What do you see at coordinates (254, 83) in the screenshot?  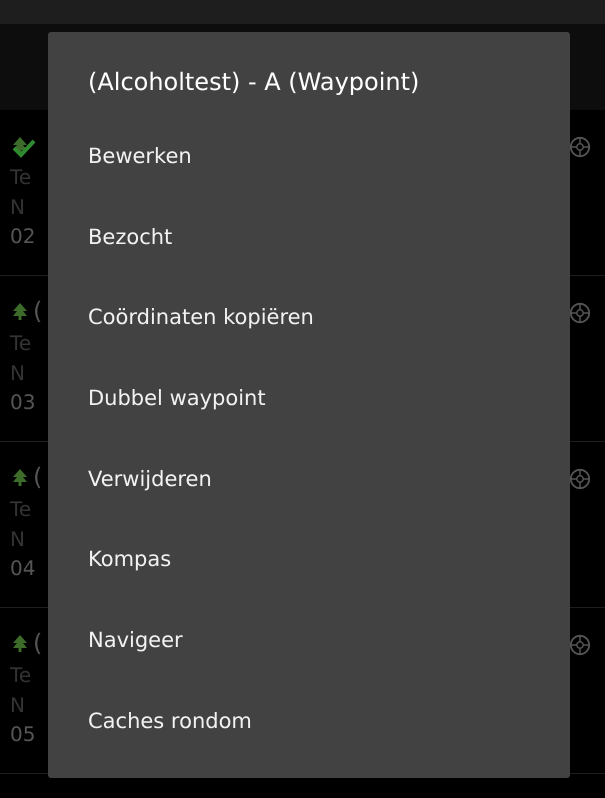 I see `menu-title: (Alcoholtest) - A (Waypoint)` at bounding box center [254, 83].